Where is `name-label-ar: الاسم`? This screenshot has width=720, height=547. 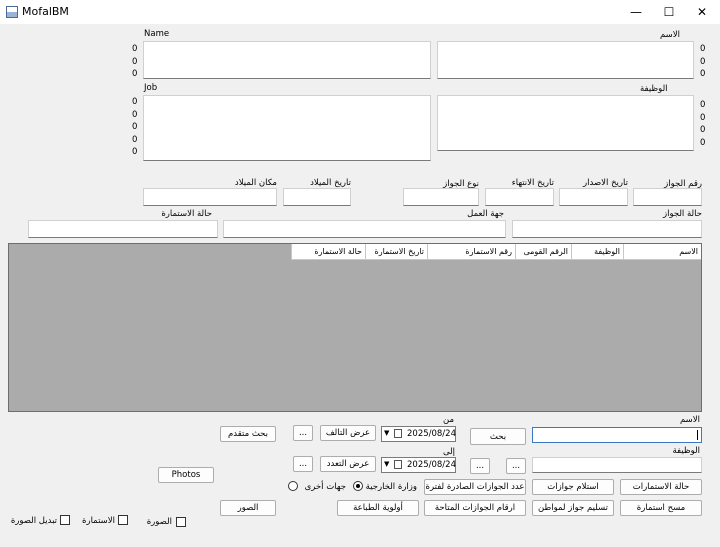 name-label-ar: الاسم is located at coordinates (670, 35).